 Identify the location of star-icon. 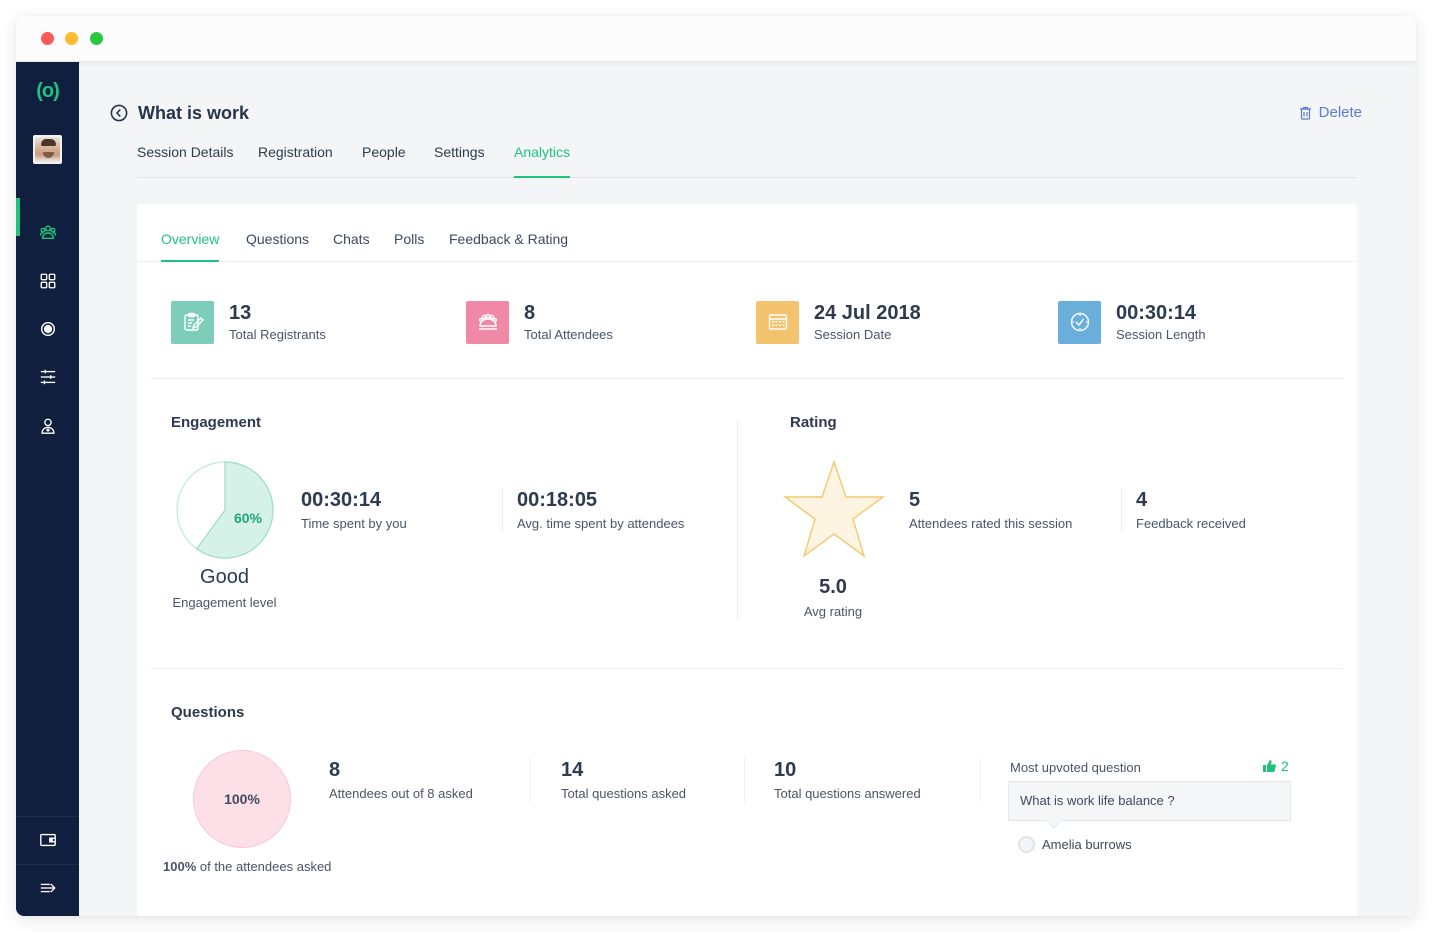
(834, 508).